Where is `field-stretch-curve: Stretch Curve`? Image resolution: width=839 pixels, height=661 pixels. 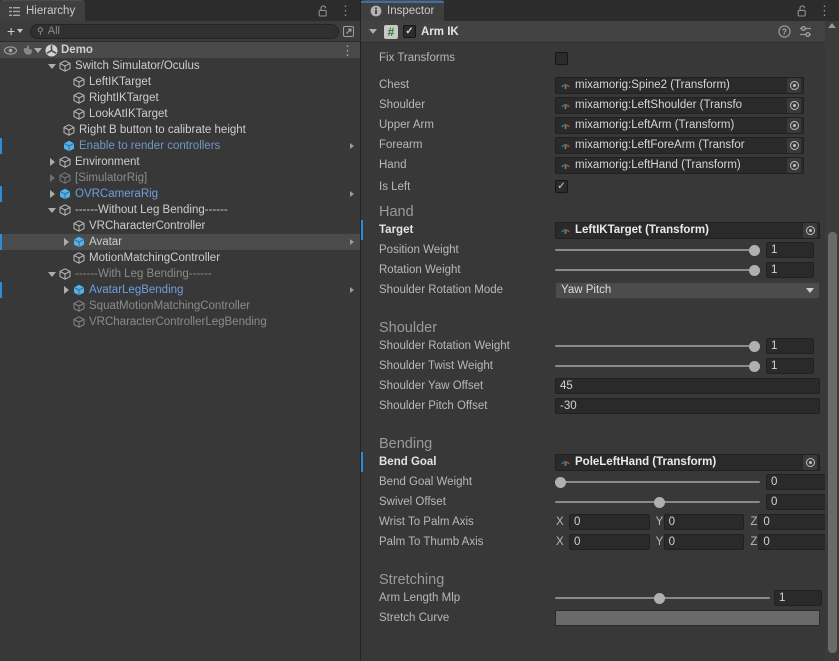 field-stretch-curve: Stretch Curve is located at coordinates (600, 618).